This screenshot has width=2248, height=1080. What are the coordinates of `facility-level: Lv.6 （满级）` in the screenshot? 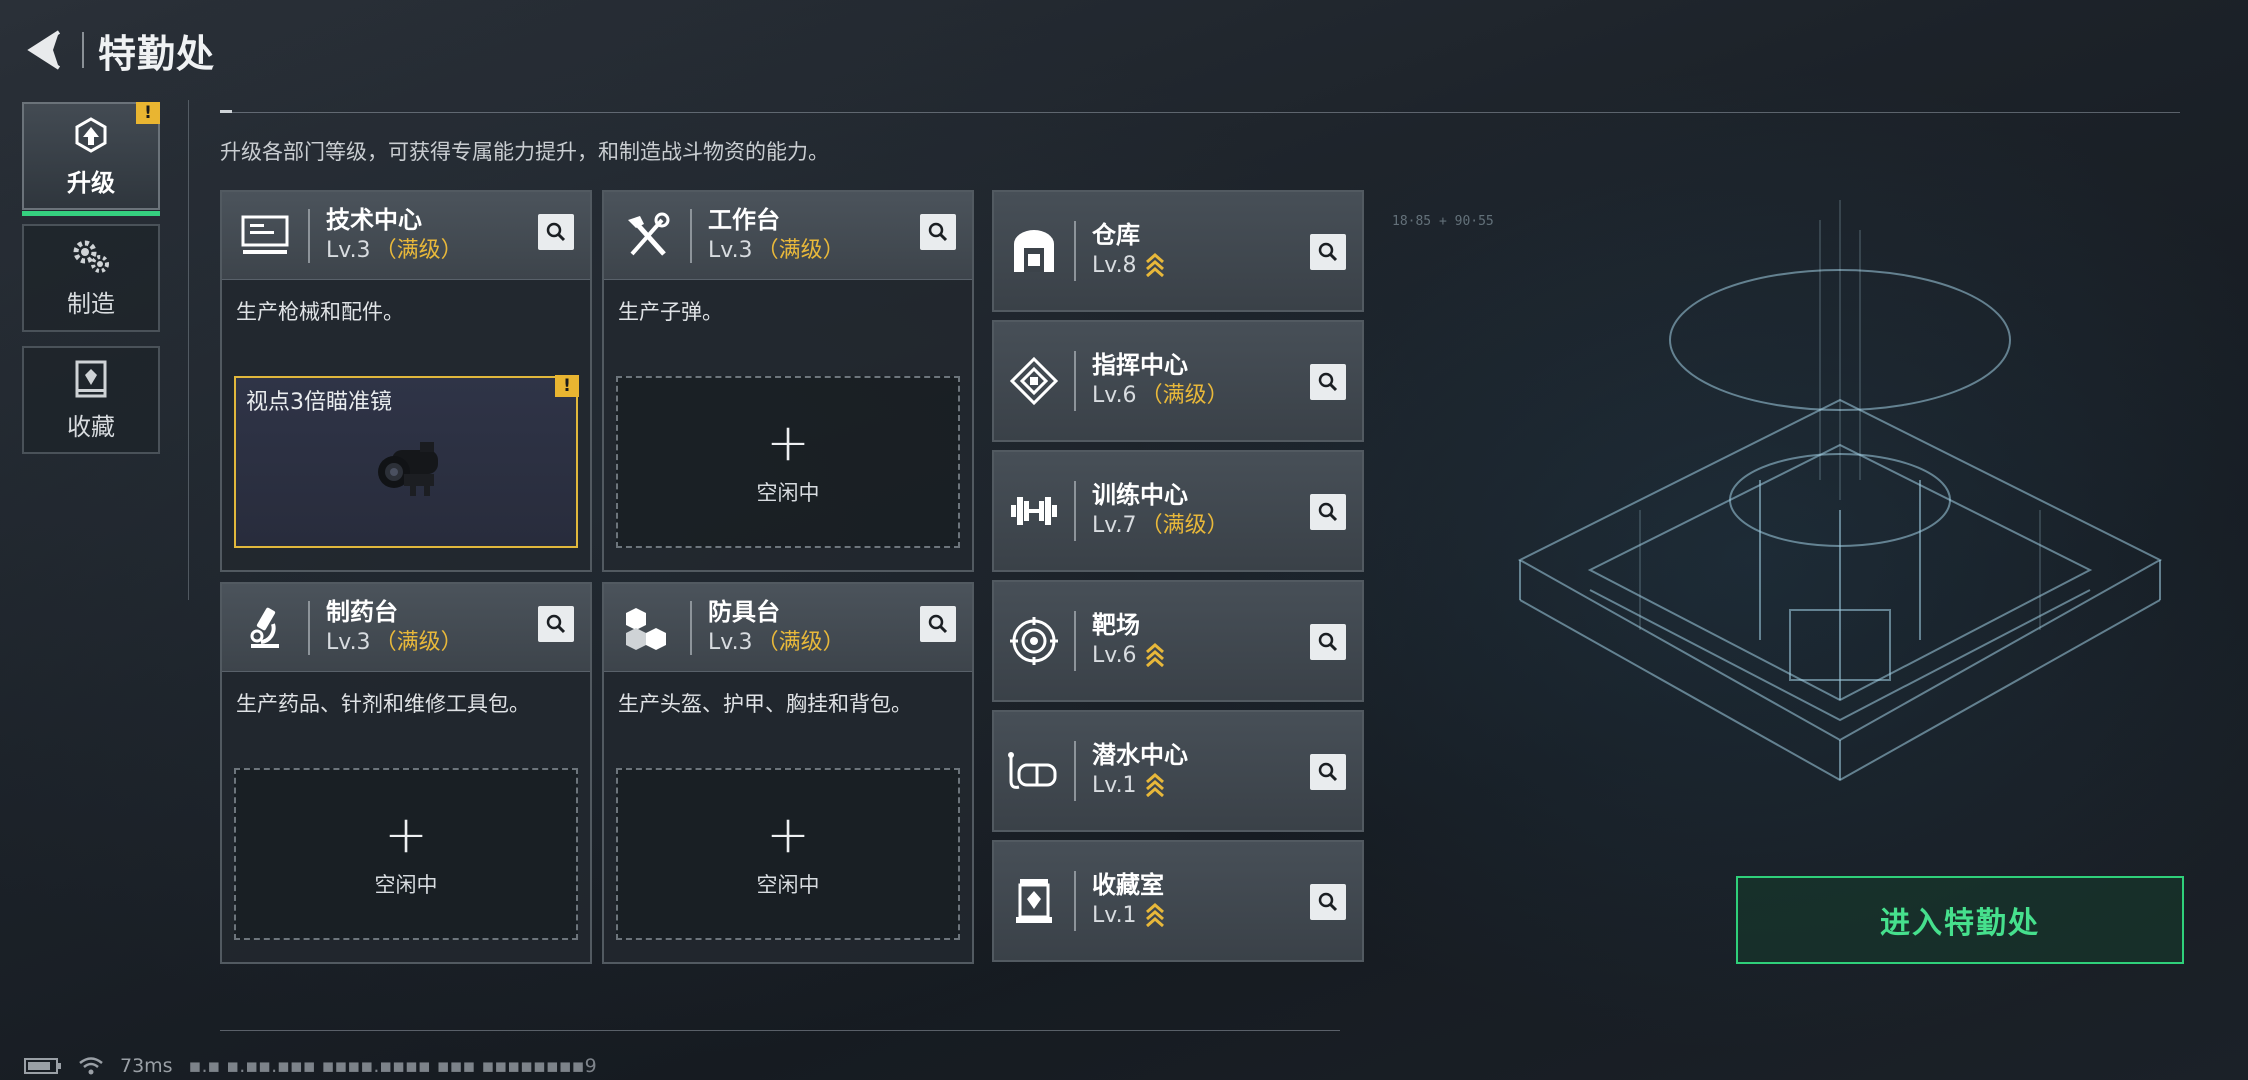 It's located at (1160, 396).